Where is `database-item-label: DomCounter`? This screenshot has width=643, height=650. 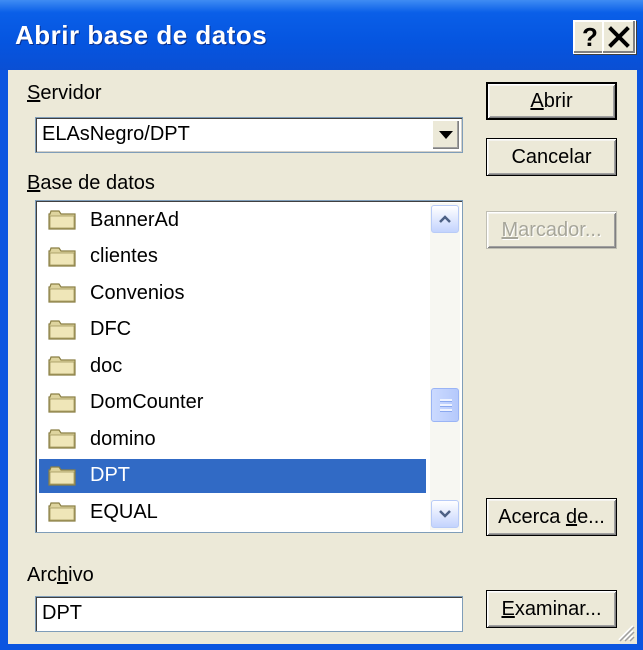
database-item-label: DomCounter is located at coordinates (147, 402).